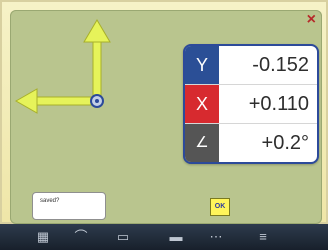 Image resolution: width=328 pixels, height=250 pixels. Describe the element at coordinates (81, 237) in the screenshot. I see `curve-icon: ⌒` at that location.